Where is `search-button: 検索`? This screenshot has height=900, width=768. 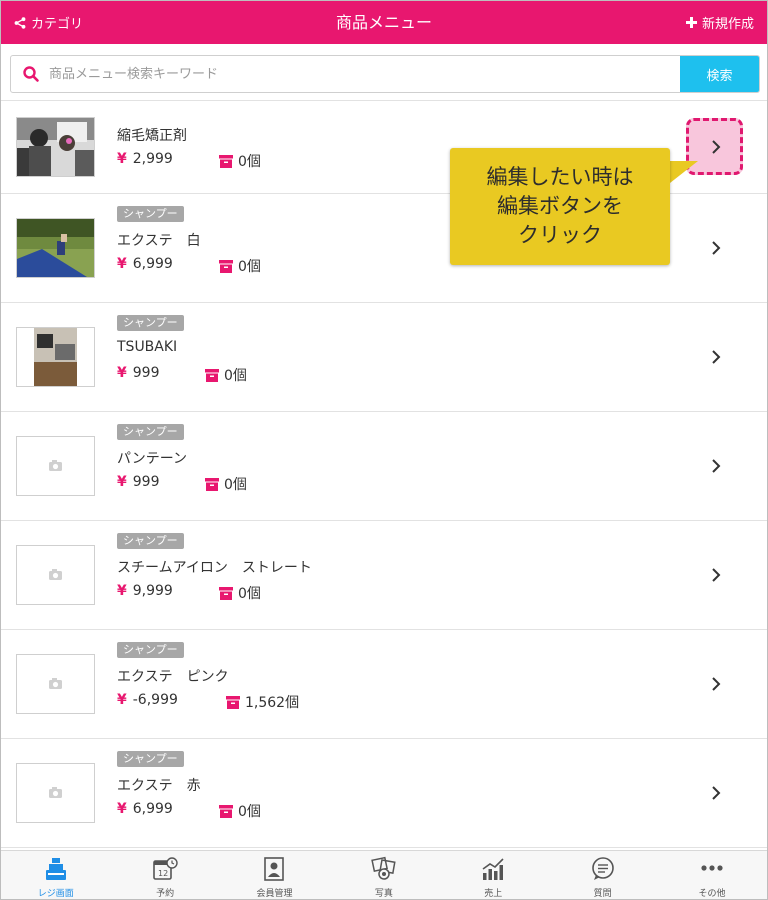
search-button: 検索 is located at coordinates (719, 74).